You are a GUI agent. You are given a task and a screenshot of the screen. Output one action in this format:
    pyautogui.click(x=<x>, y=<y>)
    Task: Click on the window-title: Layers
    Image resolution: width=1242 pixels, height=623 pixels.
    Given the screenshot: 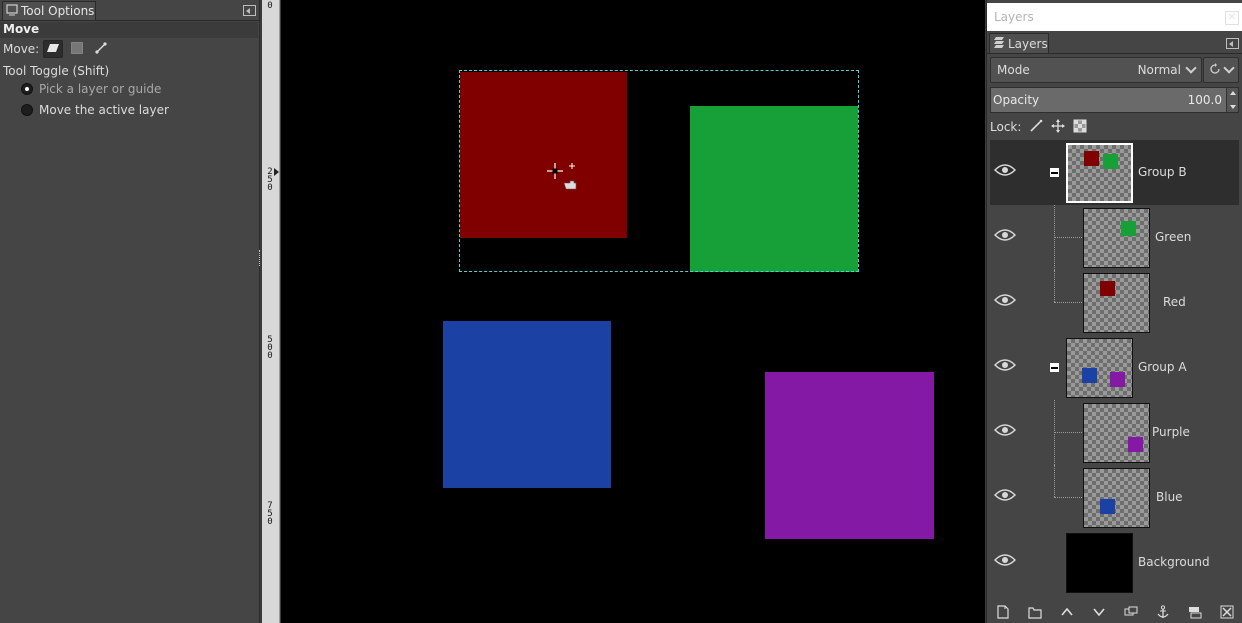 What is the action you would take?
    pyautogui.click(x=1014, y=17)
    